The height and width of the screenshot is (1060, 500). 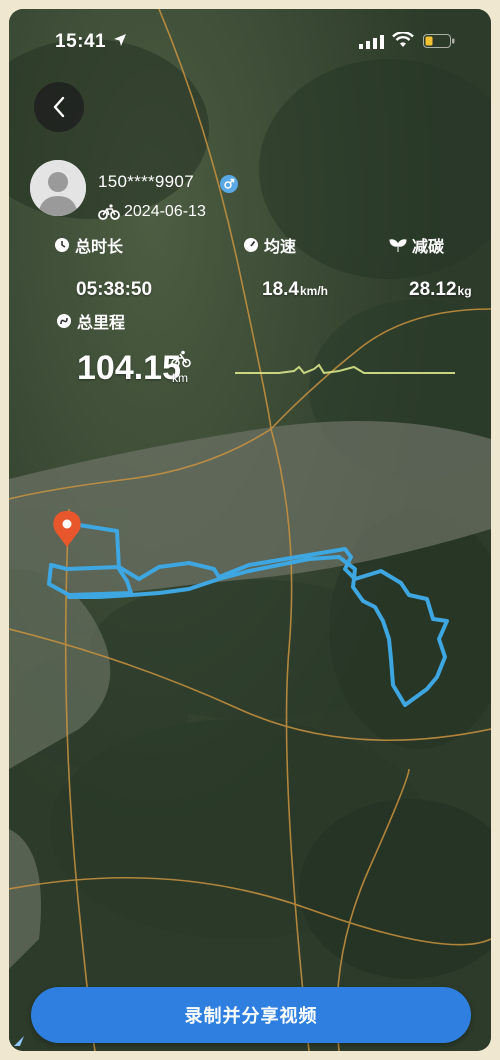 What do you see at coordinates (120, 40) in the screenshot?
I see `location-arrow-icon` at bounding box center [120, 40].